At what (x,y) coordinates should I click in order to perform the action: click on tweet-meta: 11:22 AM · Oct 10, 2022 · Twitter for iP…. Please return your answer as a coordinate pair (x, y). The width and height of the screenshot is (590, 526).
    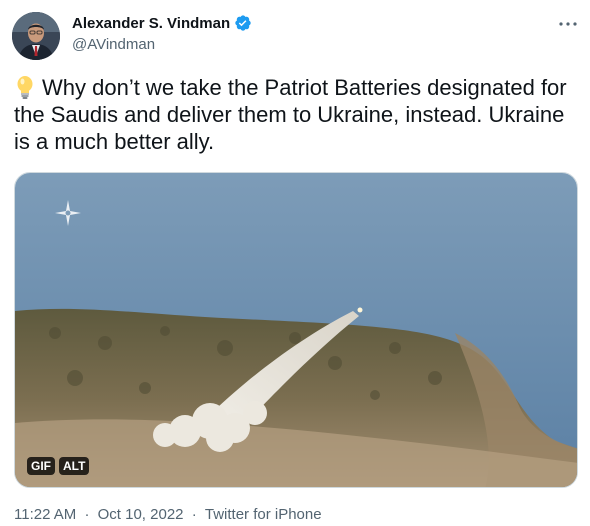
    Looking at the image, I should click on (168, 514).